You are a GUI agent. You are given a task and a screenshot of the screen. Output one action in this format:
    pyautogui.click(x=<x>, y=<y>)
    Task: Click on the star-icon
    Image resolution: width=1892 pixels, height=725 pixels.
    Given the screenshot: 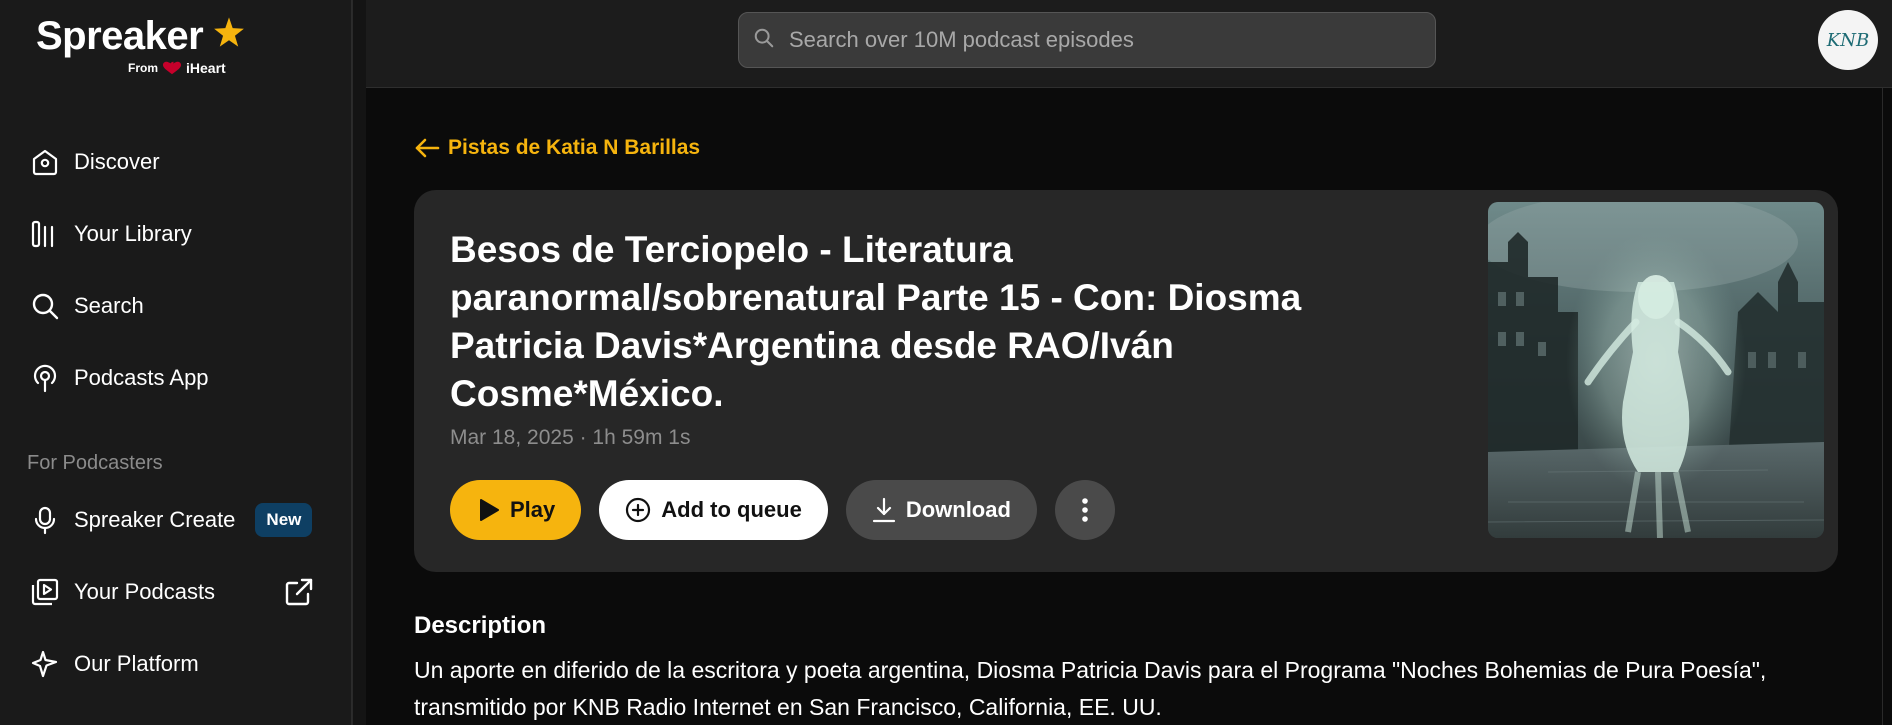 What is the action you would take?
    pyautogui.click(x=229, y=32)
    